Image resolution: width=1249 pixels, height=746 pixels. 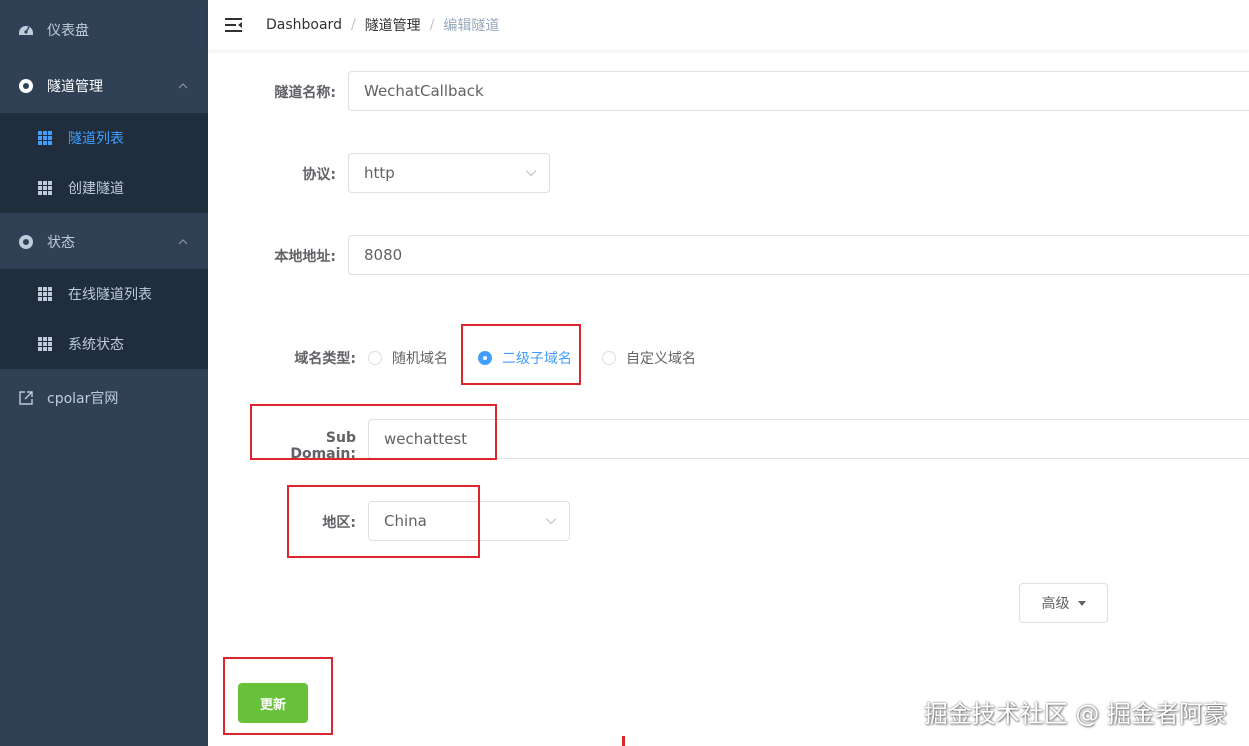 What do you see at coordinates (471, 26) in the screenshot?
I see `breadcrumb-current: 编辑隧道` at bounding box center [471, 26].